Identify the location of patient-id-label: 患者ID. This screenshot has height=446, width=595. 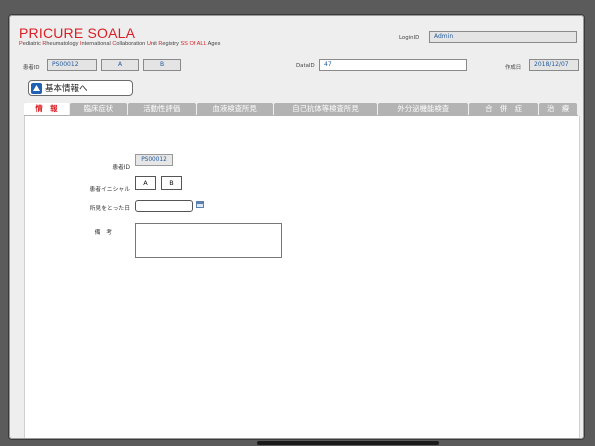
(31, 68).